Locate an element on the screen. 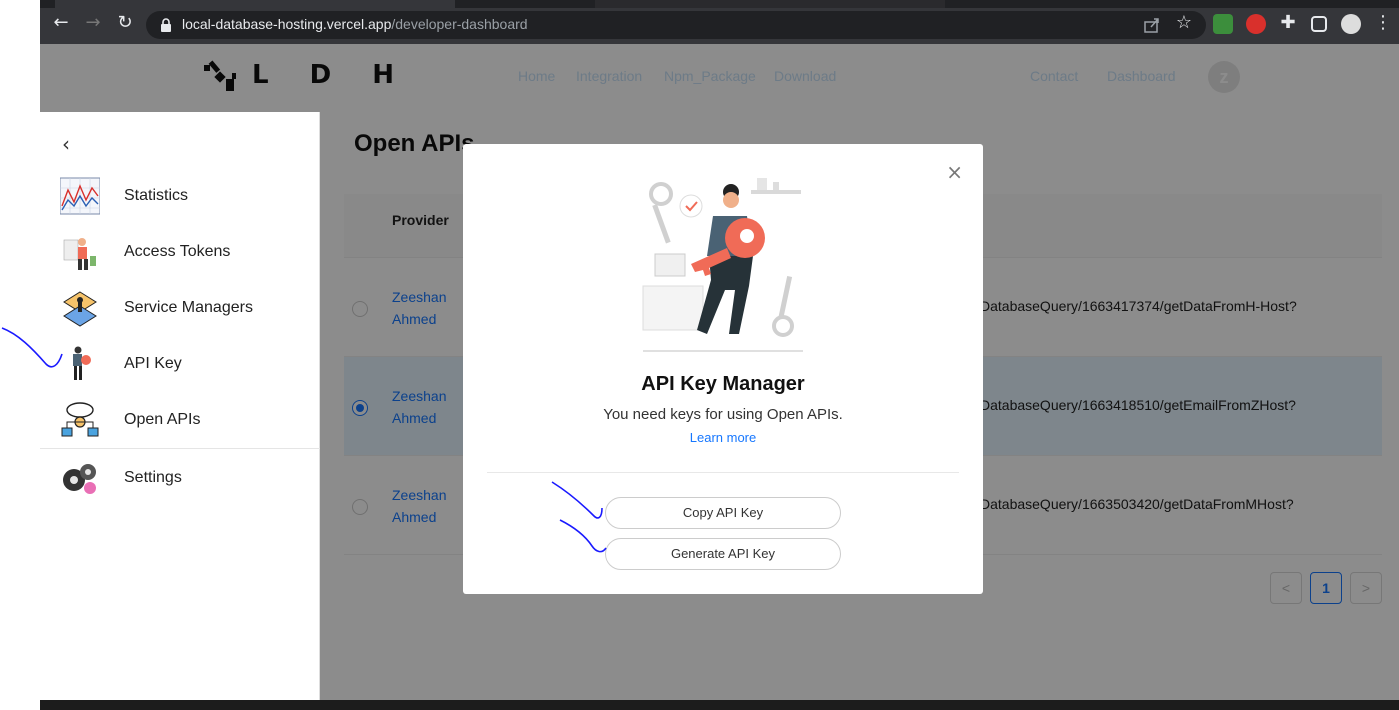  copy-api-key-button: Copy API Key is located at coordinates (723, 513).